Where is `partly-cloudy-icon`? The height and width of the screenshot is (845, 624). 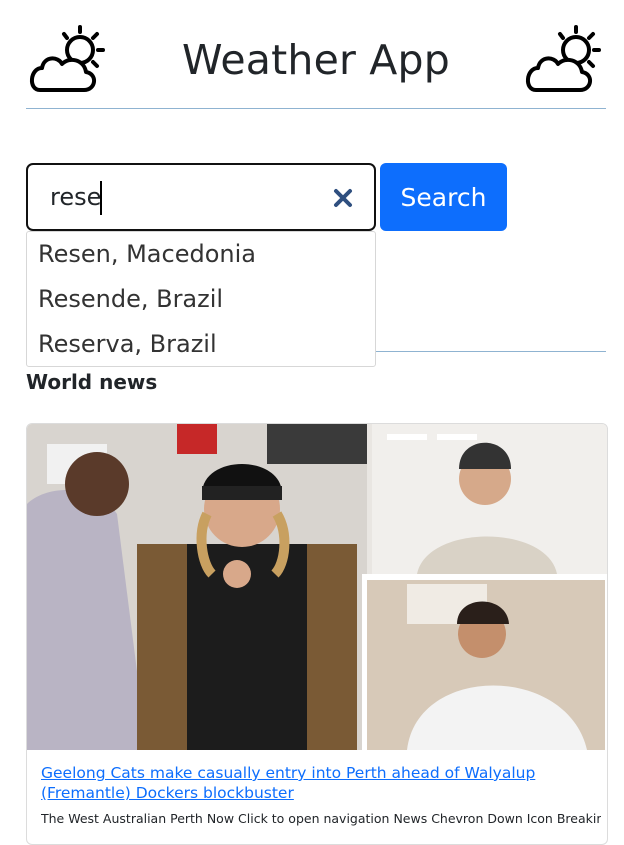 partly-cloudy-icon is located at coordinates (563, 58).